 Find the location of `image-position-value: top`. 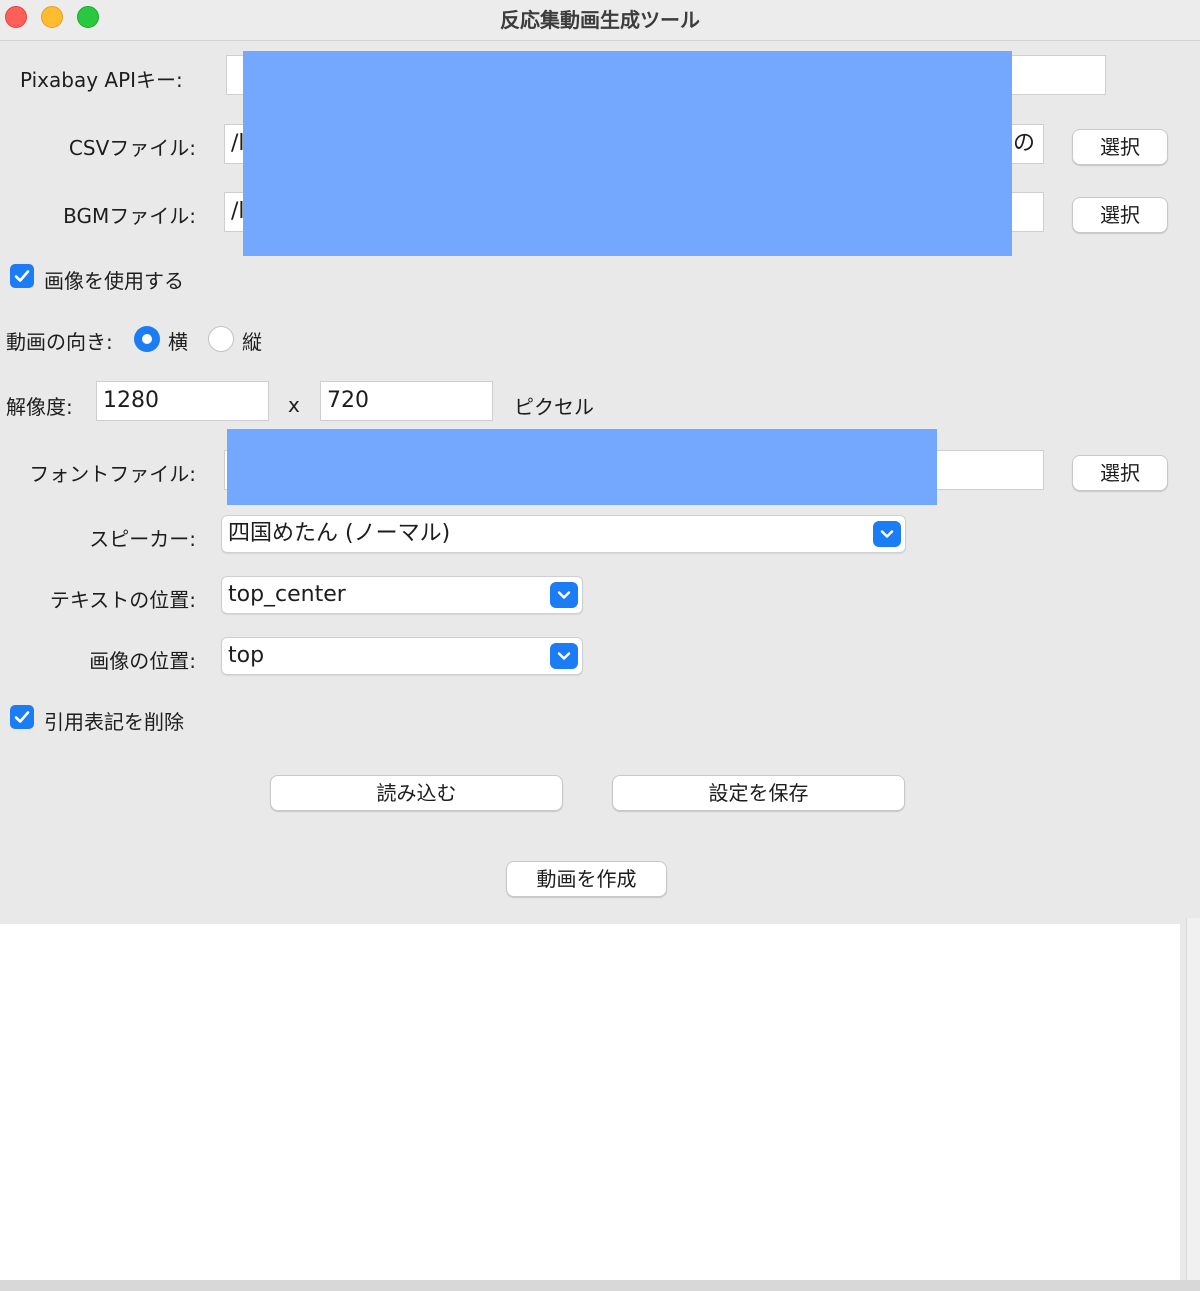

image-position-value: top is located at coordinates (246, 655).